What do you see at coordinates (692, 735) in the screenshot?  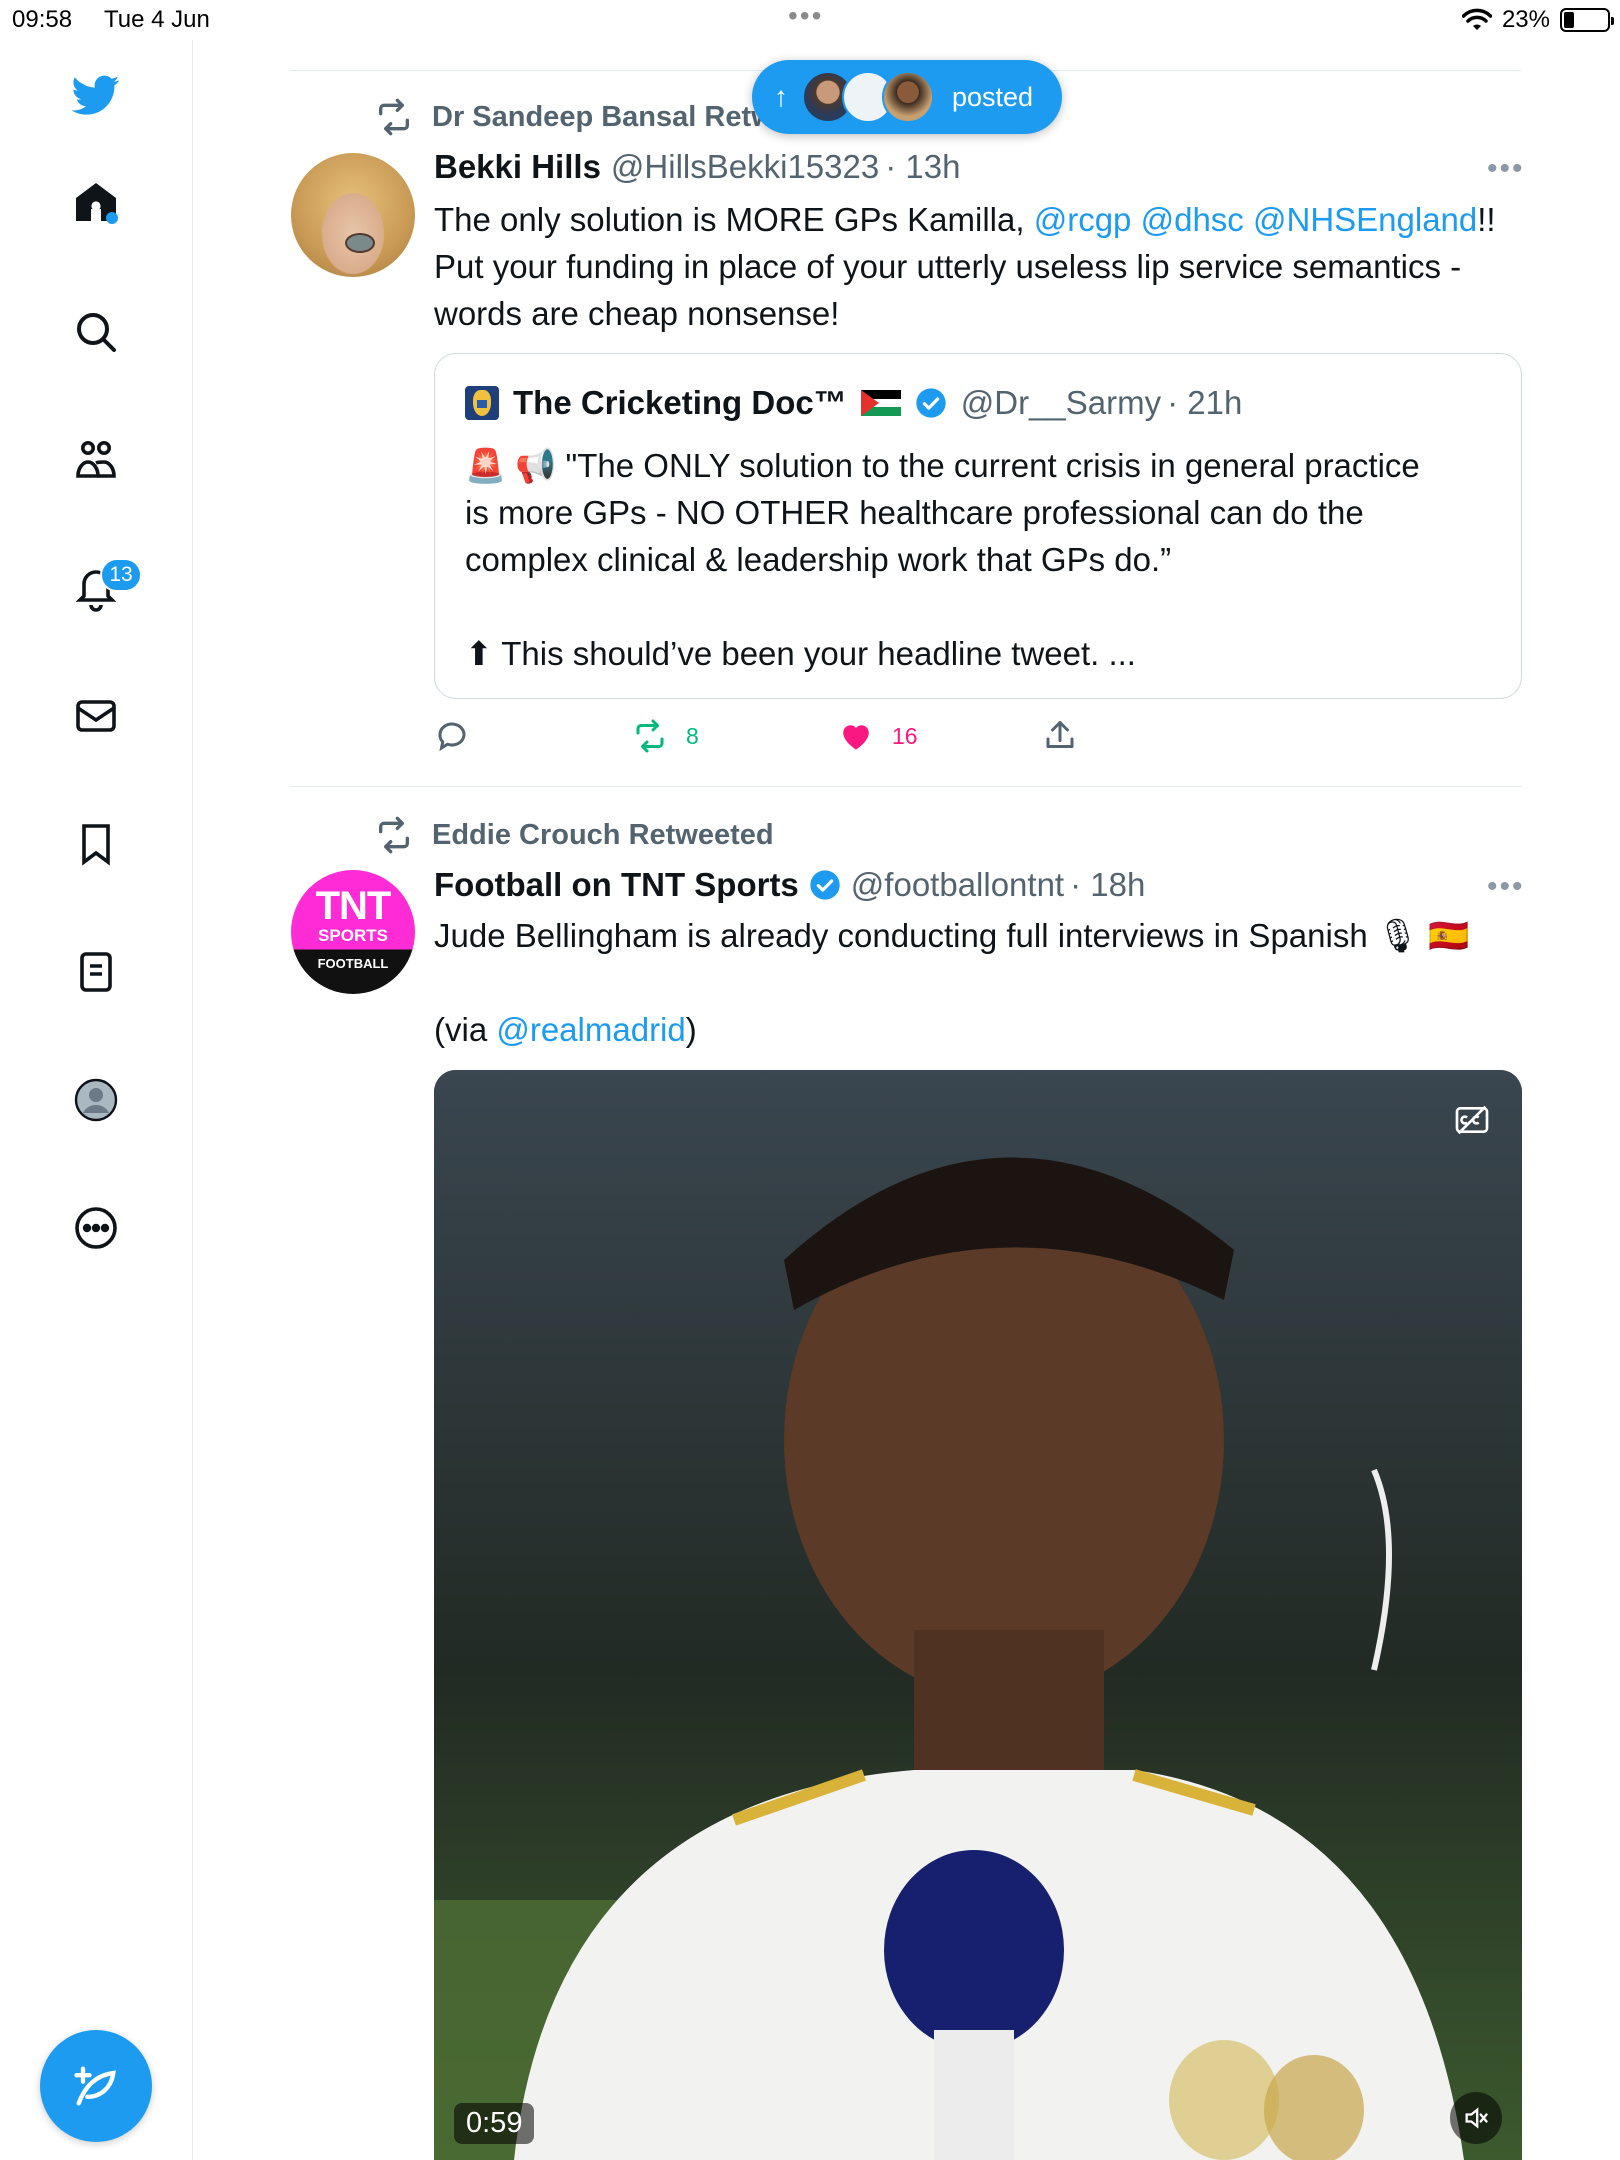 I see `retweet-count: 8` at bounding box center [692, 735].